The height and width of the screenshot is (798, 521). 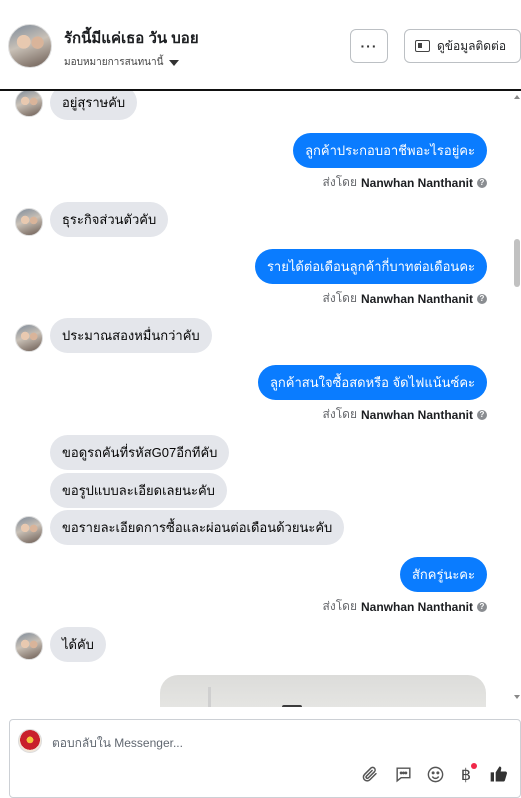 What do you see at coordinates (443, 574) in the screenshot?
I see `outgoing-message: สักครู่นะคะ` at bounding box center [443, 574].